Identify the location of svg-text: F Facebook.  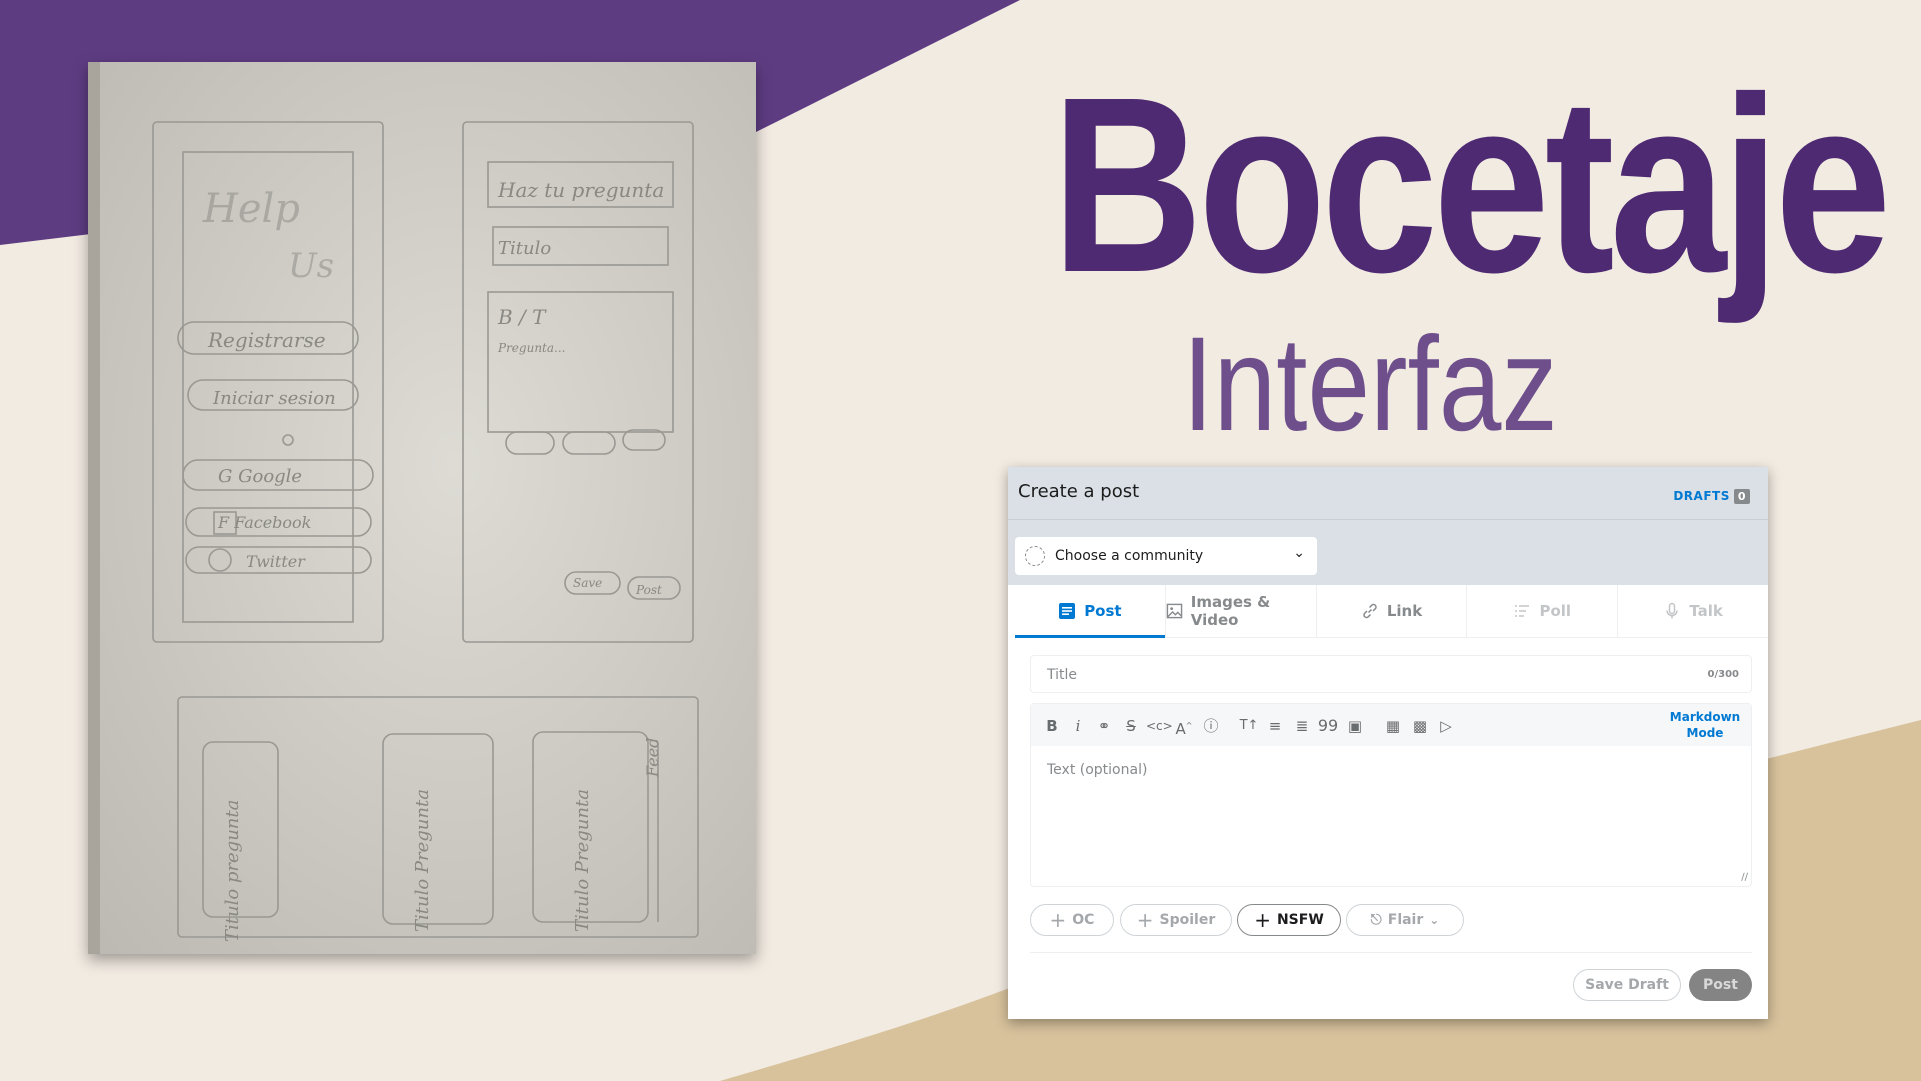
(264, 522).